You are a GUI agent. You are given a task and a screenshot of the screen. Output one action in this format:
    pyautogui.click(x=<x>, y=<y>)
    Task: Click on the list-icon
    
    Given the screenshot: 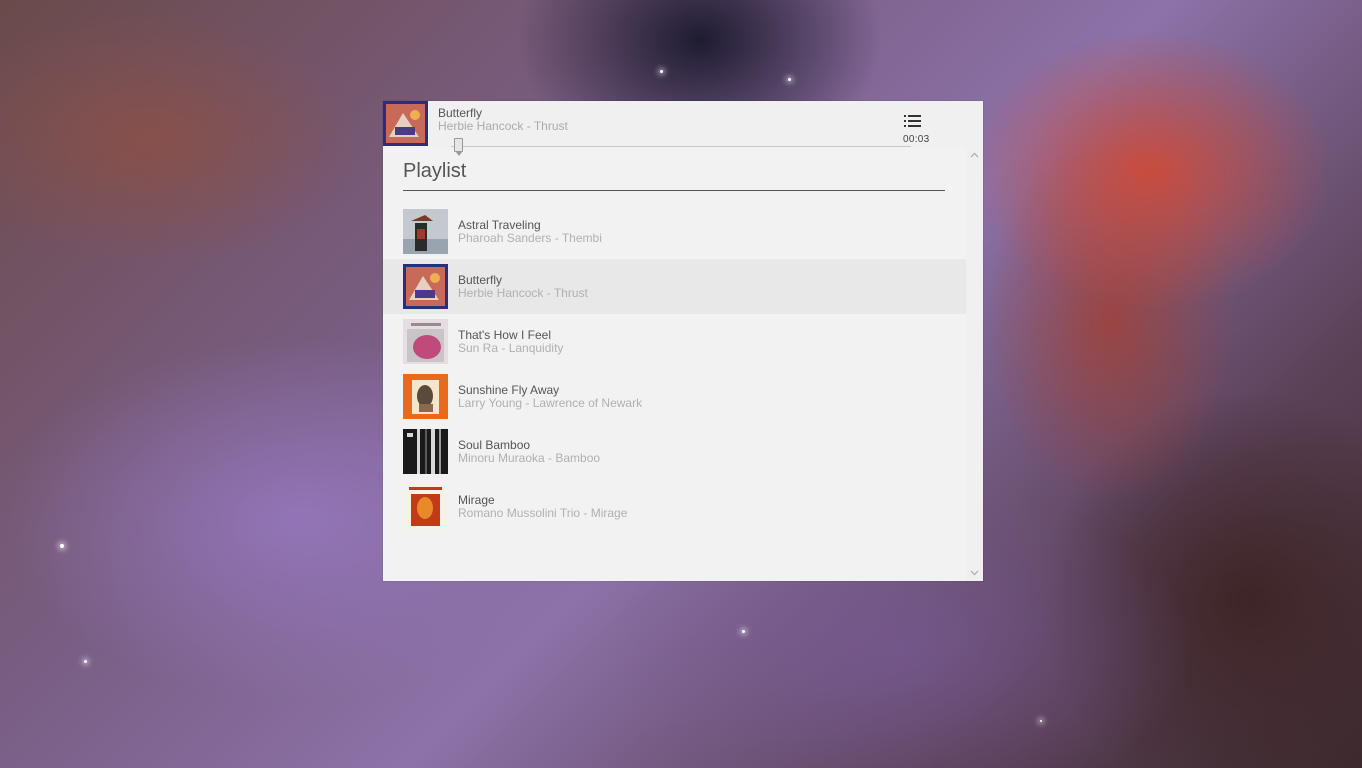 What is the action you would take?
    pyautogui.click(x=913, y=121)
    